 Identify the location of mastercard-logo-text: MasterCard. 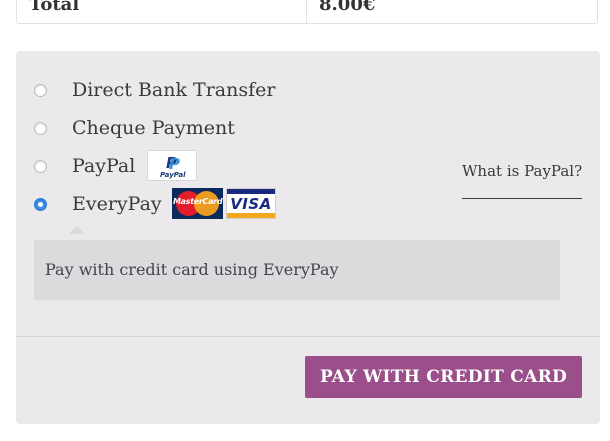
(198, 201).